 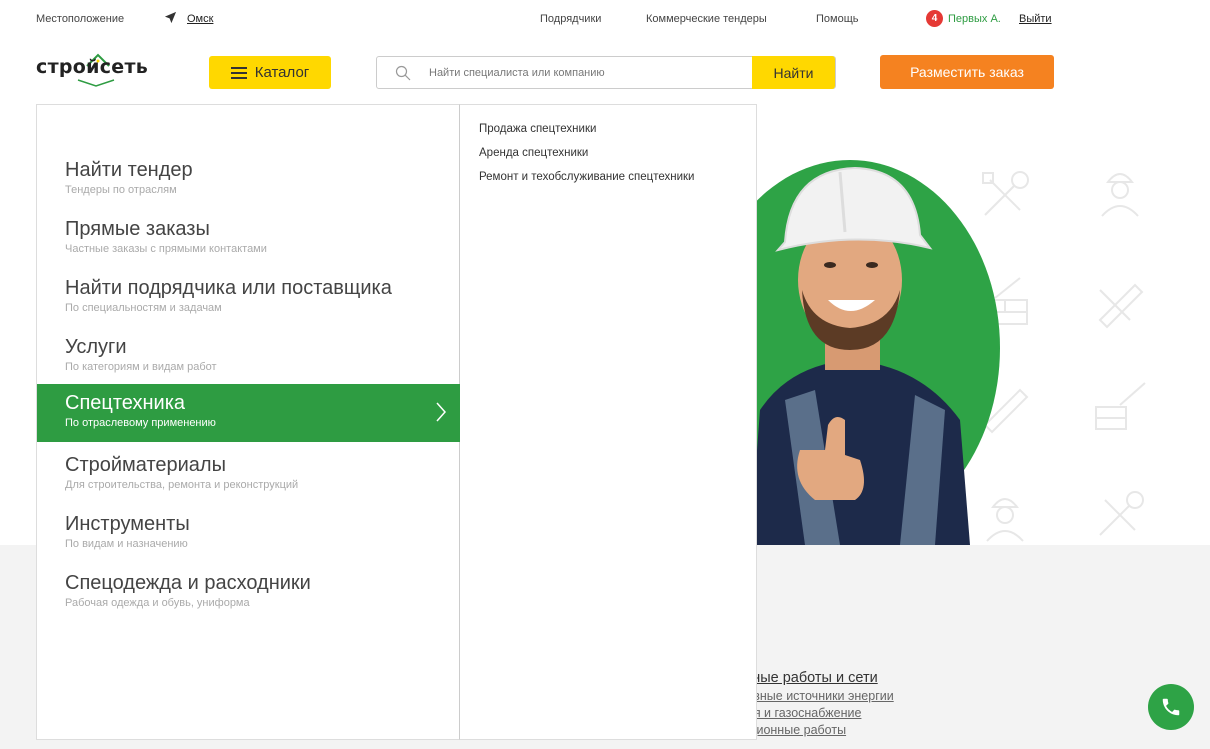 What do you see at coordinates (403, 73) in the screenshot?
I see `search-icon` at bounding box center [403, 73].